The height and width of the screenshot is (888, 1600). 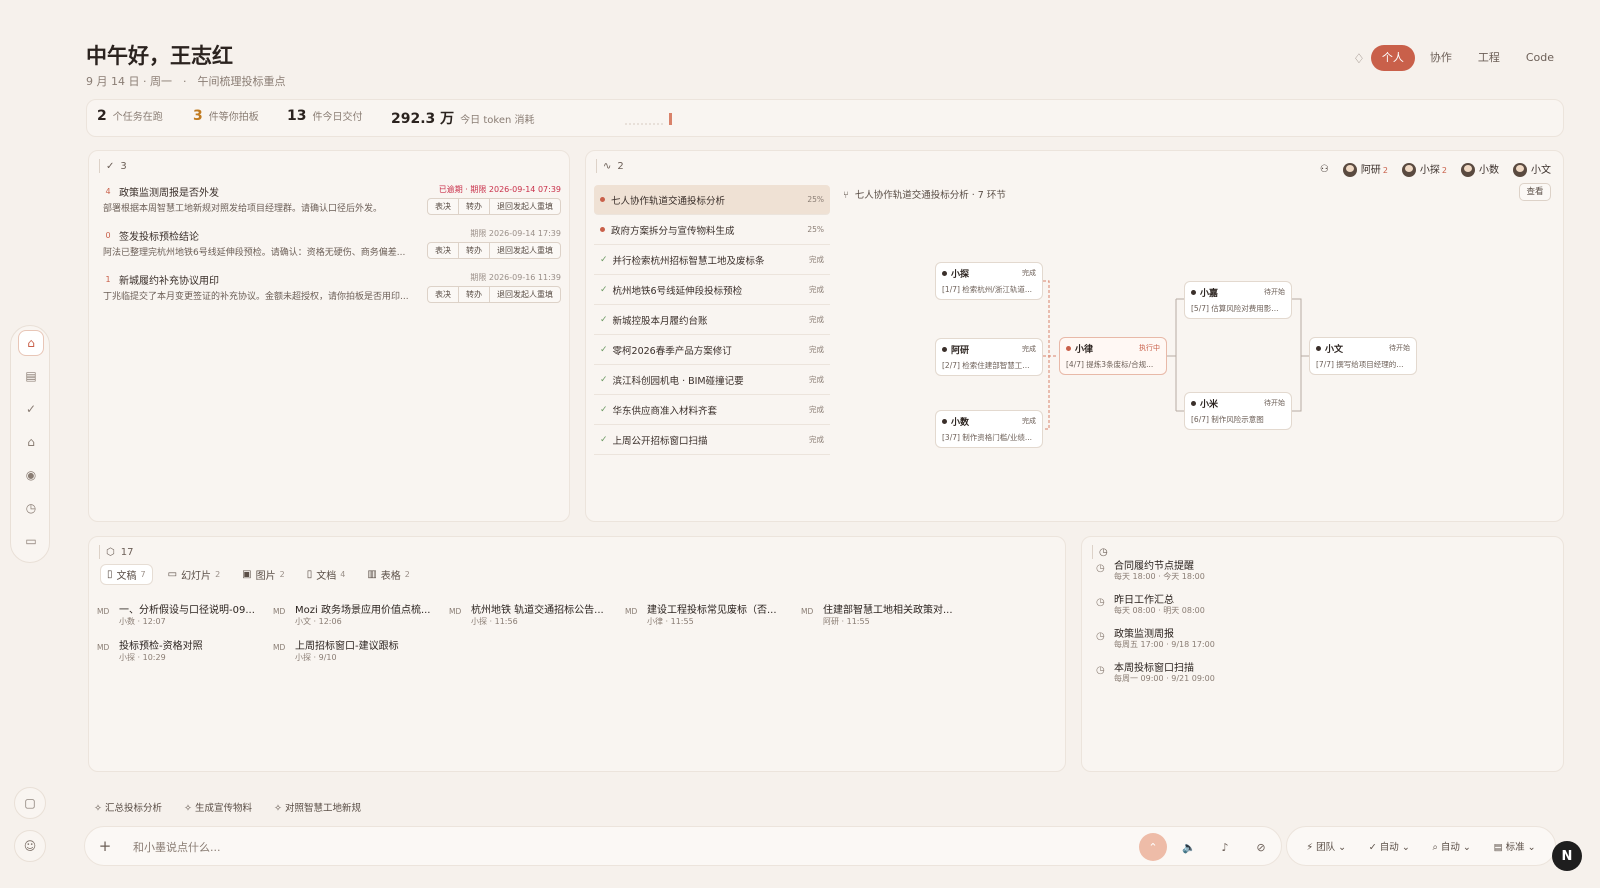 I want to click on file-item: MD 一、分析假设与口径说明-09... 小数 · 12:07, so click(x=182, y=616).